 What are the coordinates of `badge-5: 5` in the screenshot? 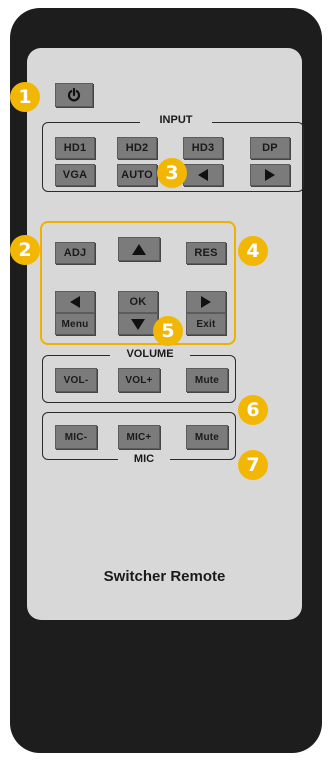 It's located at (168, 331).